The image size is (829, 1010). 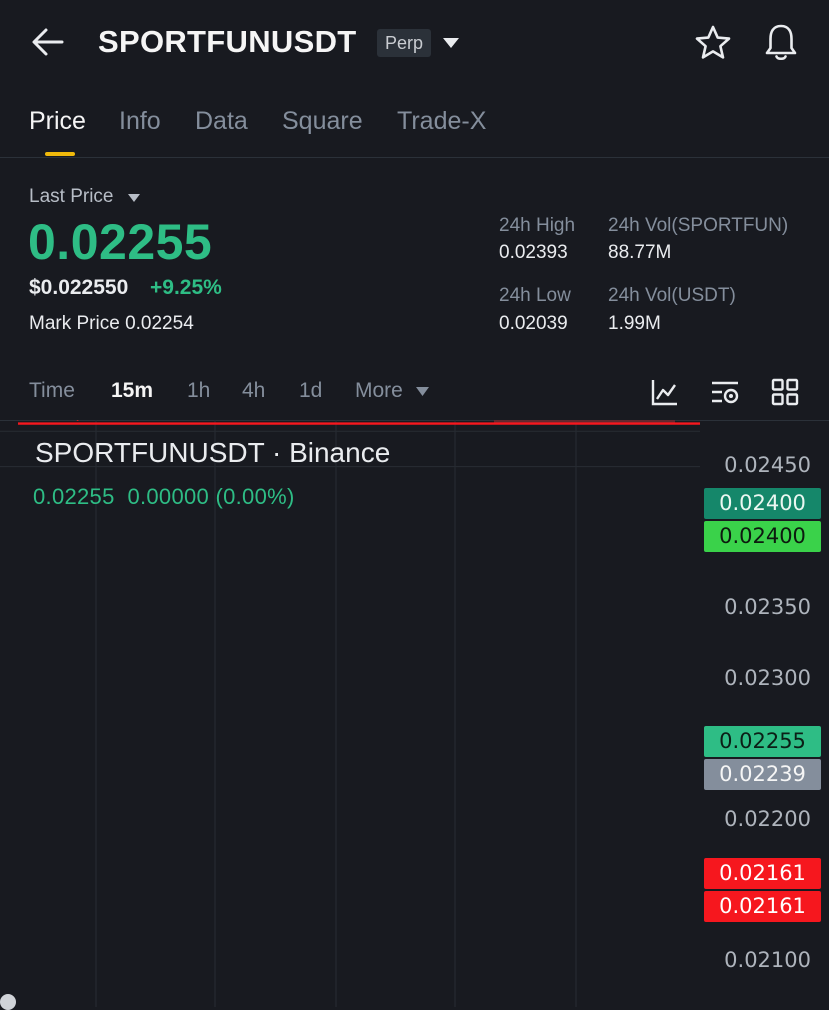 What do you see at coordinates (221, 121) in the screenshot?
I see `tab-data: Data` at bounding box center [221, 121].